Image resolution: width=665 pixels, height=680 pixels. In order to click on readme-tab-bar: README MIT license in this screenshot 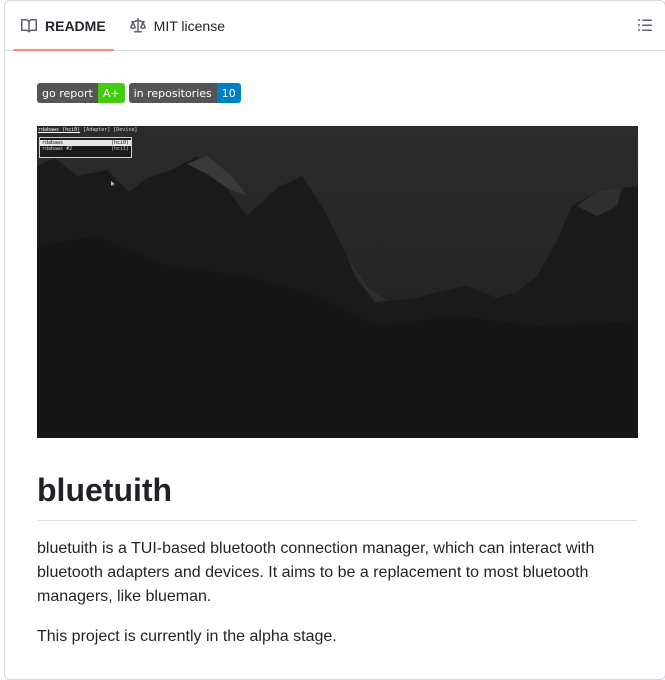, I will do `click(335, 26)`.